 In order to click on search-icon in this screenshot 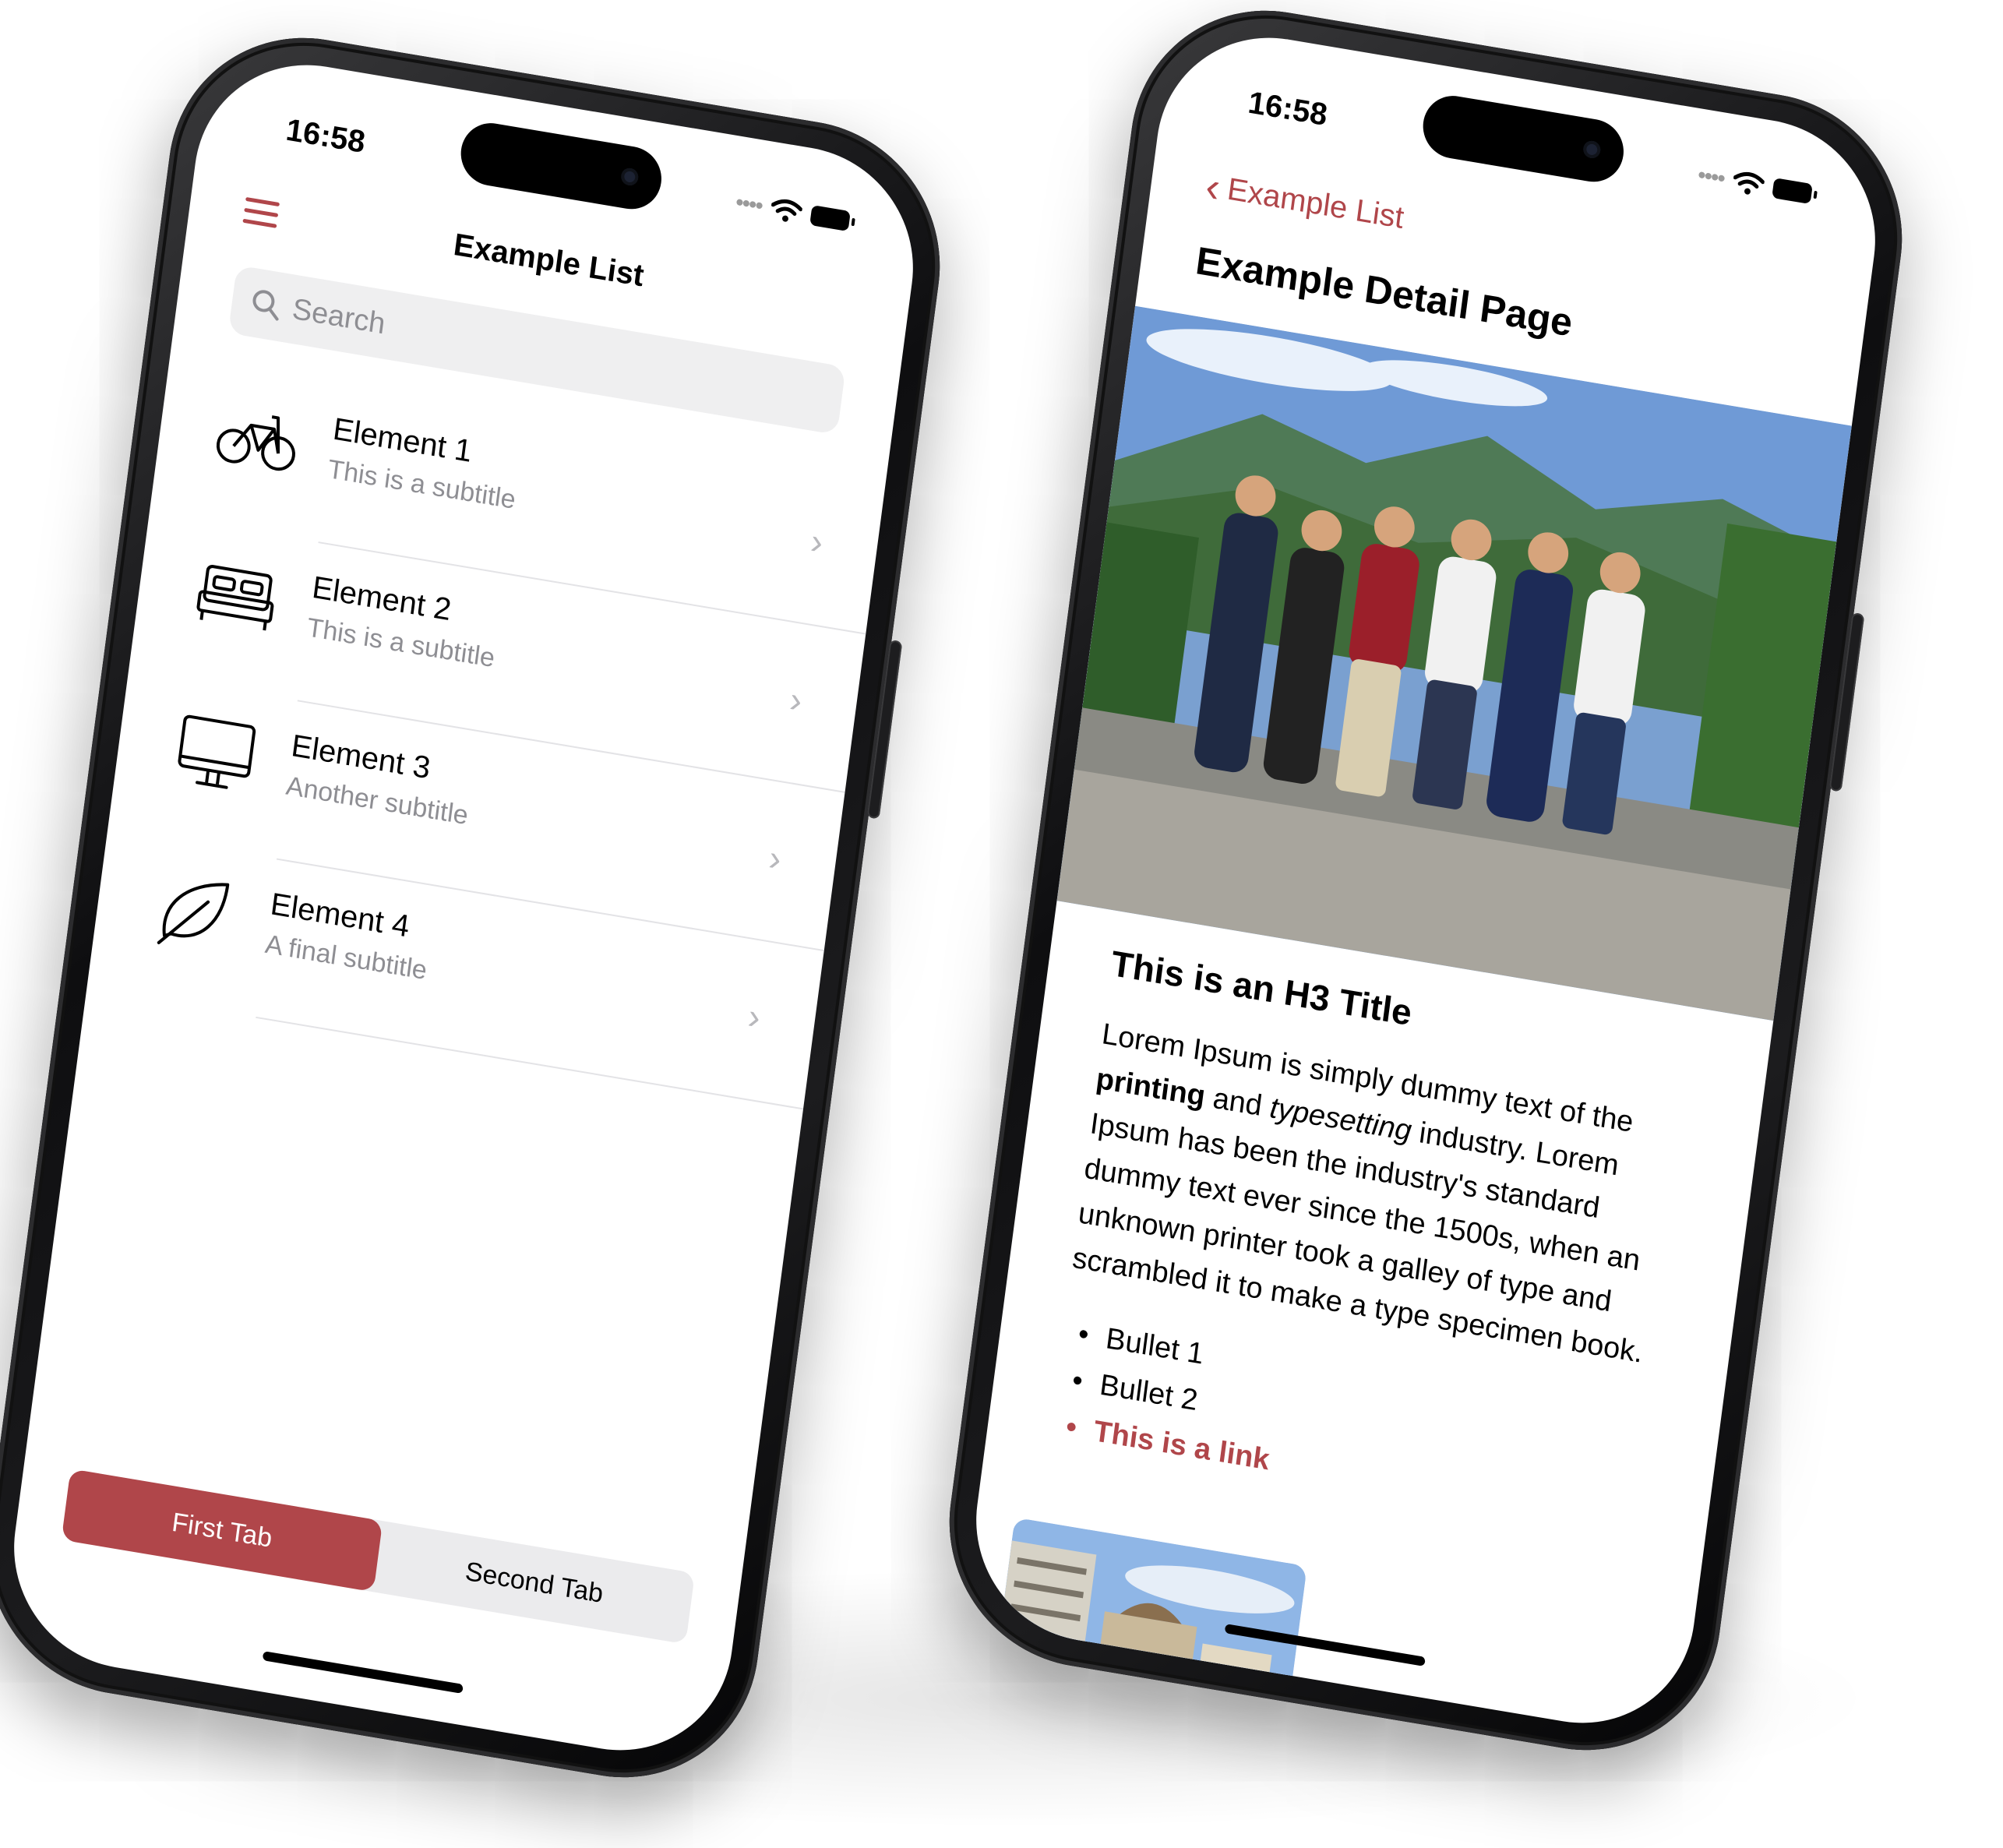, I will do `click(265, 305)`.